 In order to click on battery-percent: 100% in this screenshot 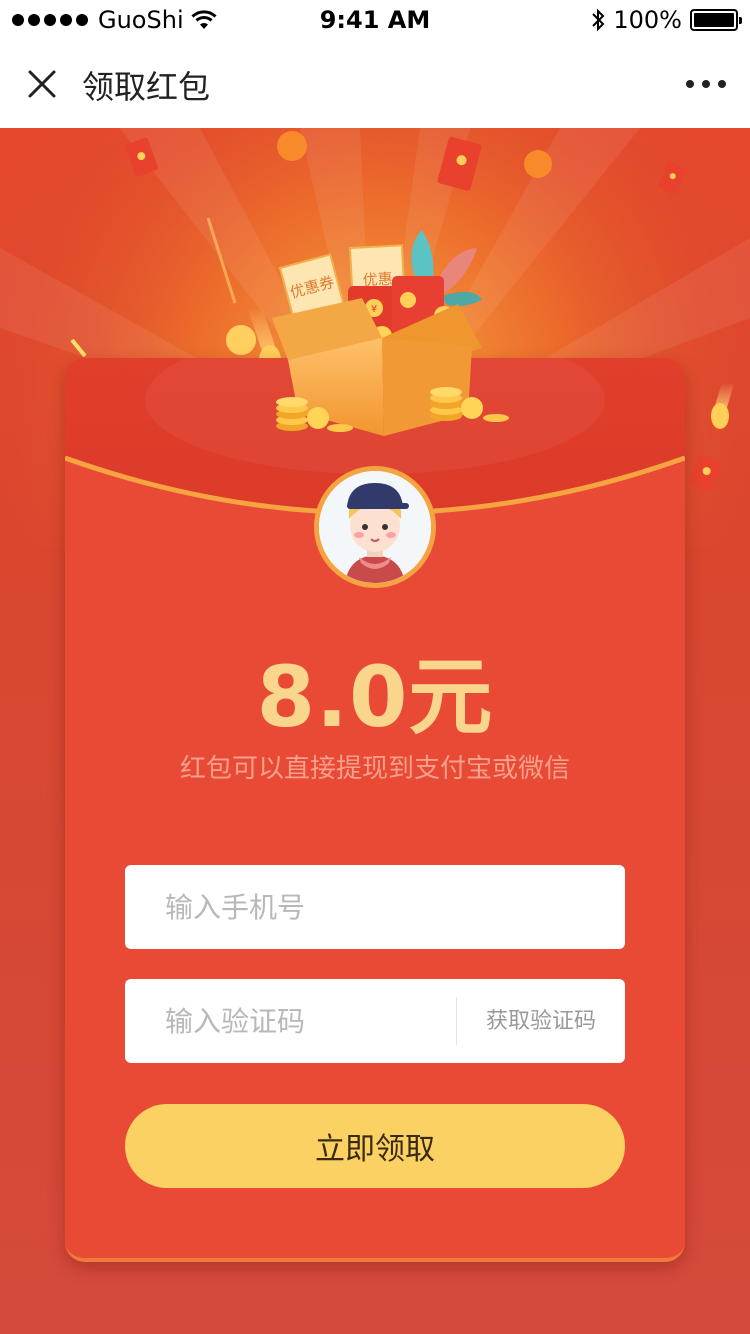, I will do `click(647, 20)`.